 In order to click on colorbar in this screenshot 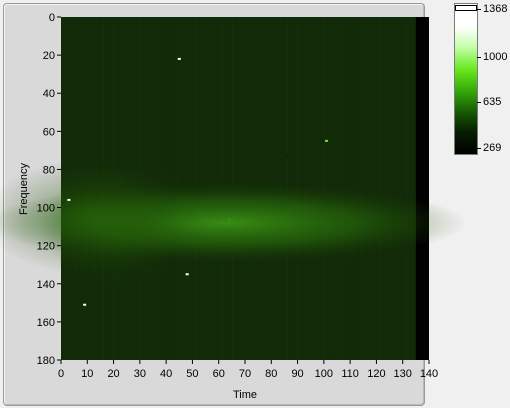, I will do `click(466, 79)`.